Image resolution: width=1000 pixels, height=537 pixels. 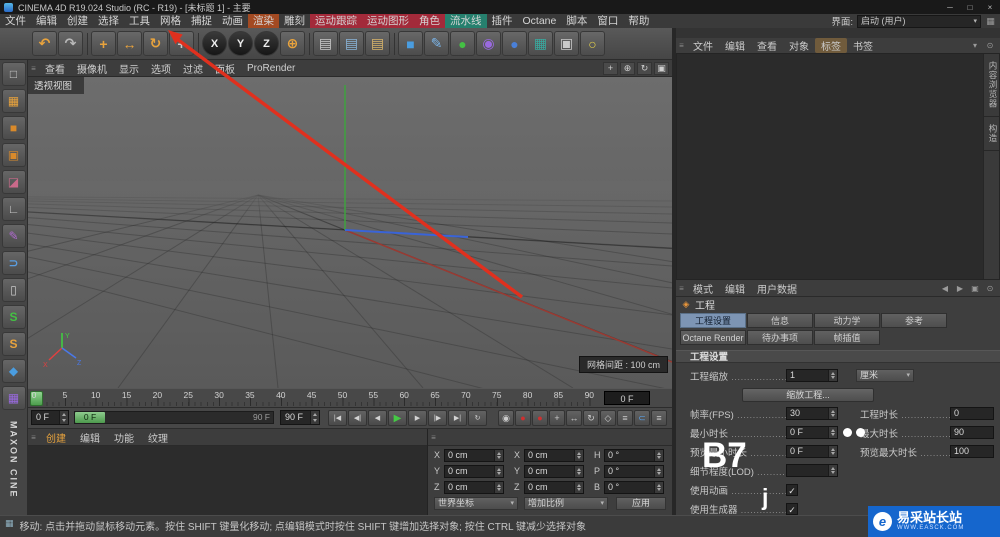 What do you see at coordinates (336, 21) in the screenshot?
I see `menu-item: 运动跟踪` at bounding box center [336, 21].